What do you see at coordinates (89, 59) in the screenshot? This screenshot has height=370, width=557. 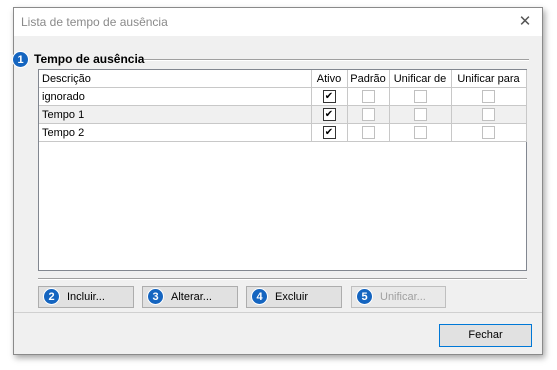 I see `group-title: Tempo de ausência` at bounding box center [89, 59].